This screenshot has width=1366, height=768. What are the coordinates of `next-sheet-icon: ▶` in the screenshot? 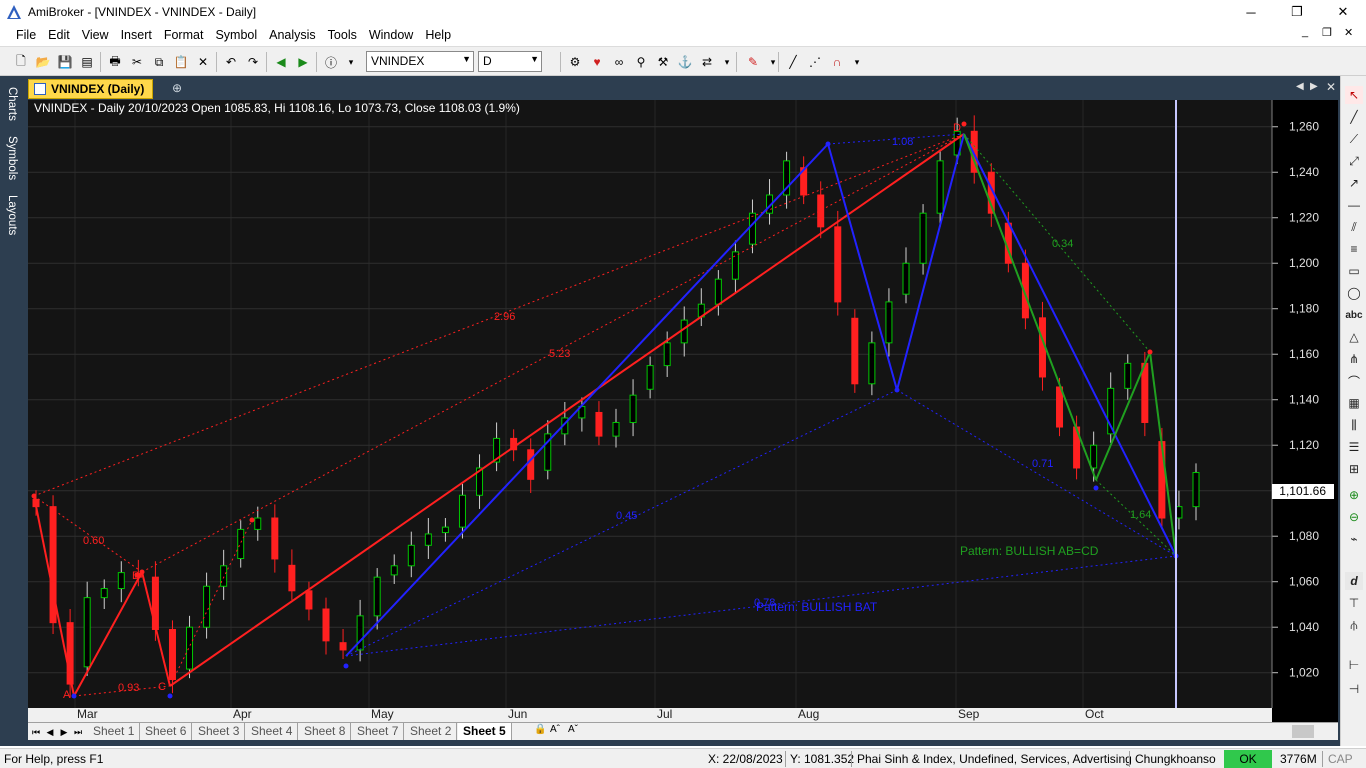 It's located at (64, 732).